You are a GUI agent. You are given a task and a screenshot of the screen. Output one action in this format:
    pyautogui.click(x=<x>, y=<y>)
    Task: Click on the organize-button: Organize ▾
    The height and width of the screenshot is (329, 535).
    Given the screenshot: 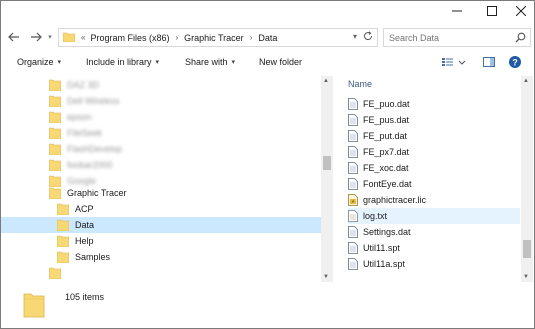 What is the action you would take?
    pyautogui.click(x=39, y=62)
    